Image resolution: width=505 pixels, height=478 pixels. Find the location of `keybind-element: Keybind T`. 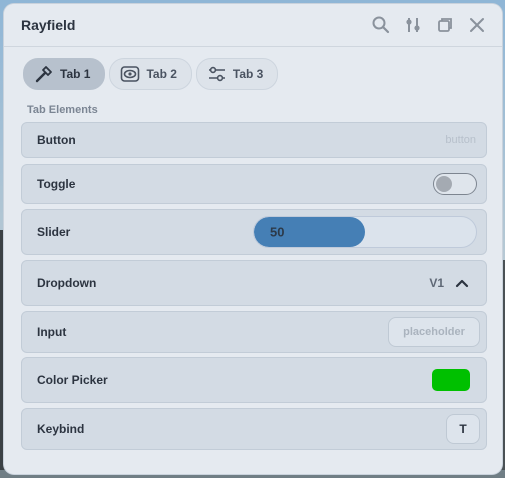

keybind-element: Keybind T is located at coordinates (254, 429).